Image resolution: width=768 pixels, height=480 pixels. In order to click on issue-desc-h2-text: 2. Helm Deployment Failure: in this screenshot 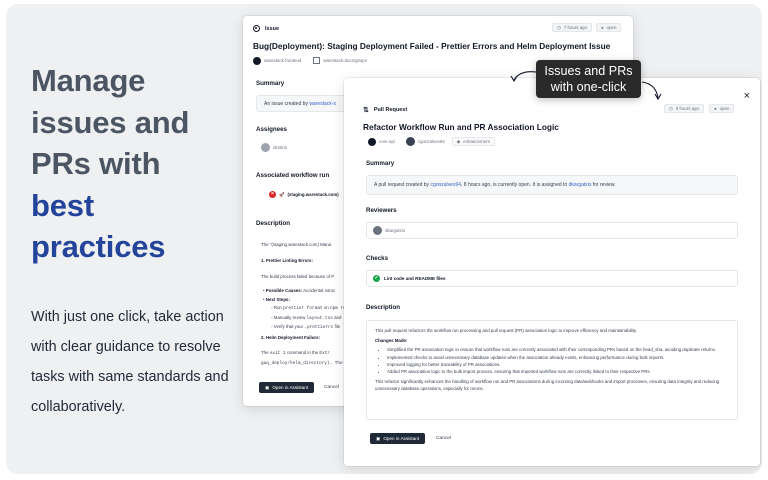, I will do `click(291, 337)`.